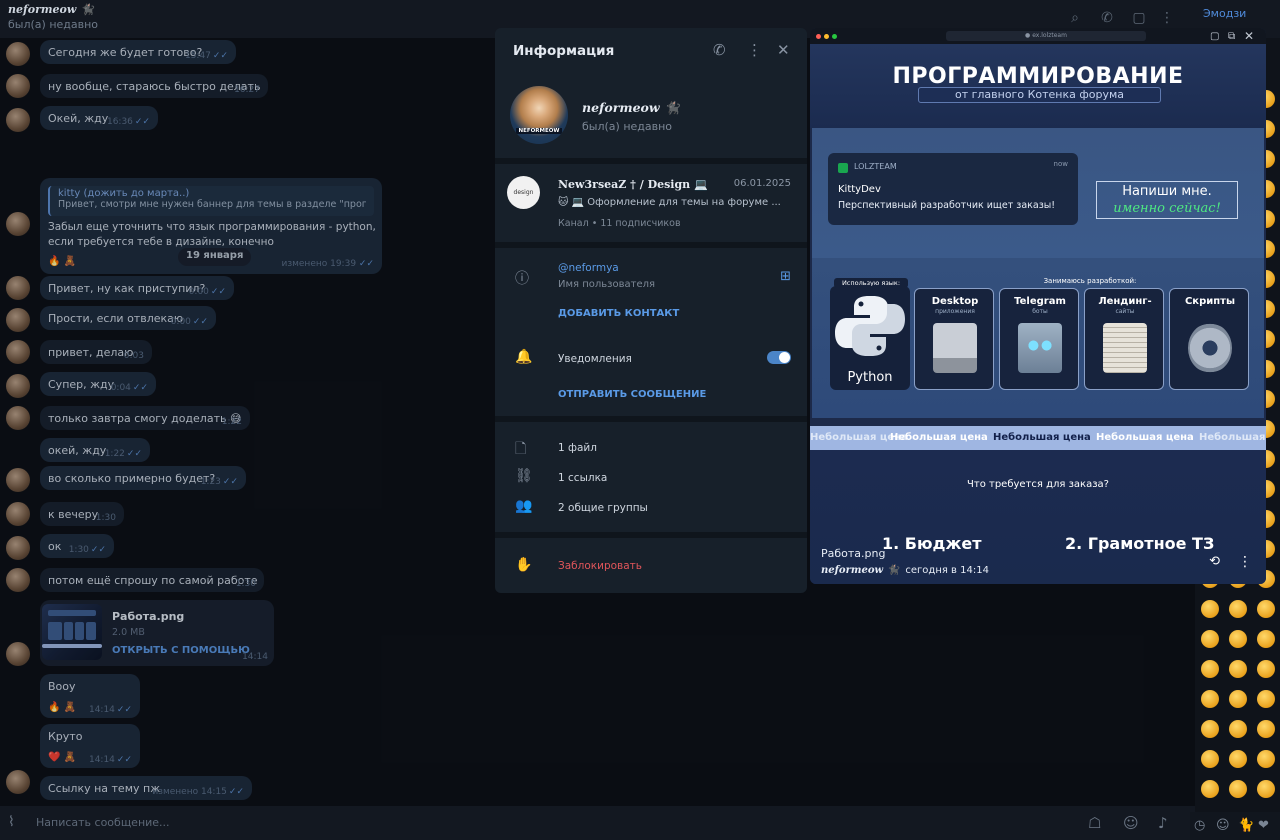 The image size is (1280, 840). What do you see at coordinates (1140, 543) in the screenshot?
I see `spec-label: 2. Грамотное ТЗ` at bounding box center [1140, 543].